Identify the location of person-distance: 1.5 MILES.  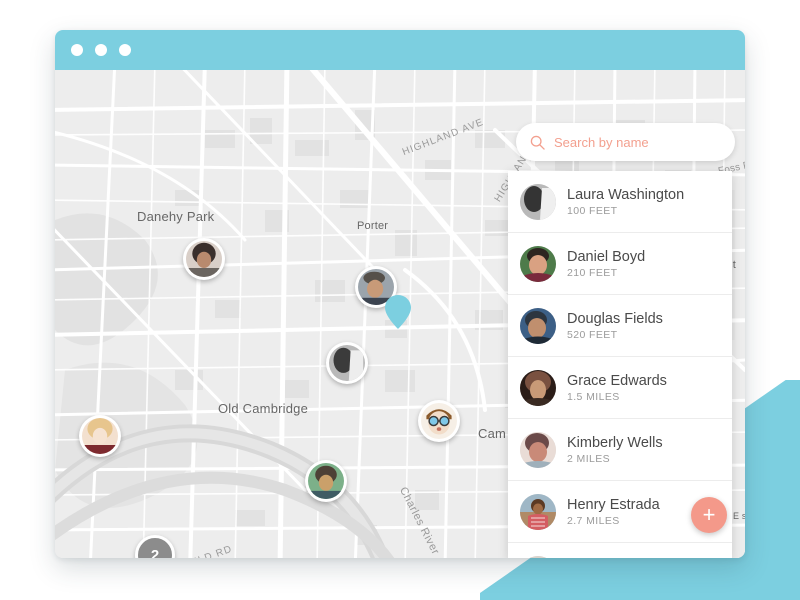
(593, 396).